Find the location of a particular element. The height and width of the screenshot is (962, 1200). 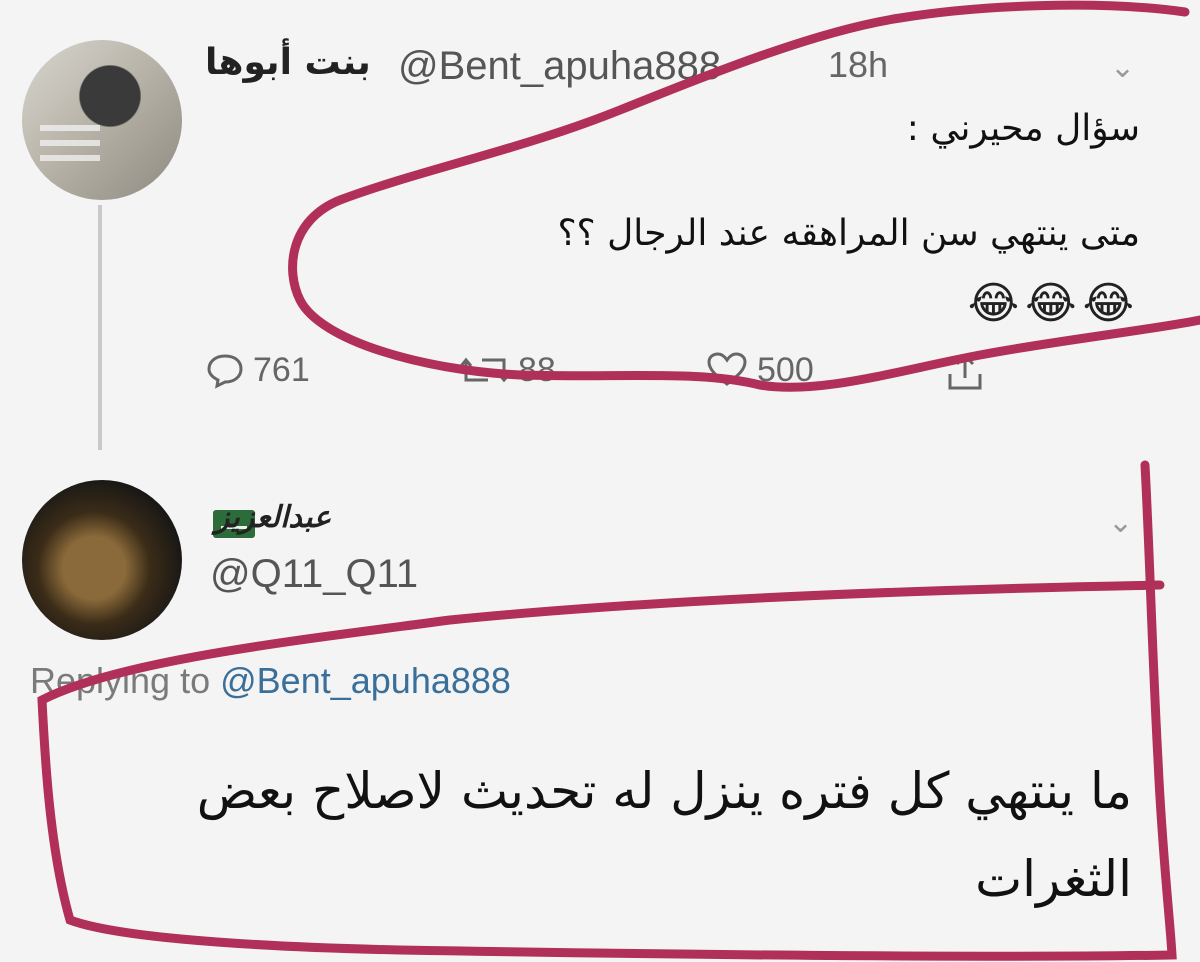

retweet-icon is located at coordinates (485, 370).